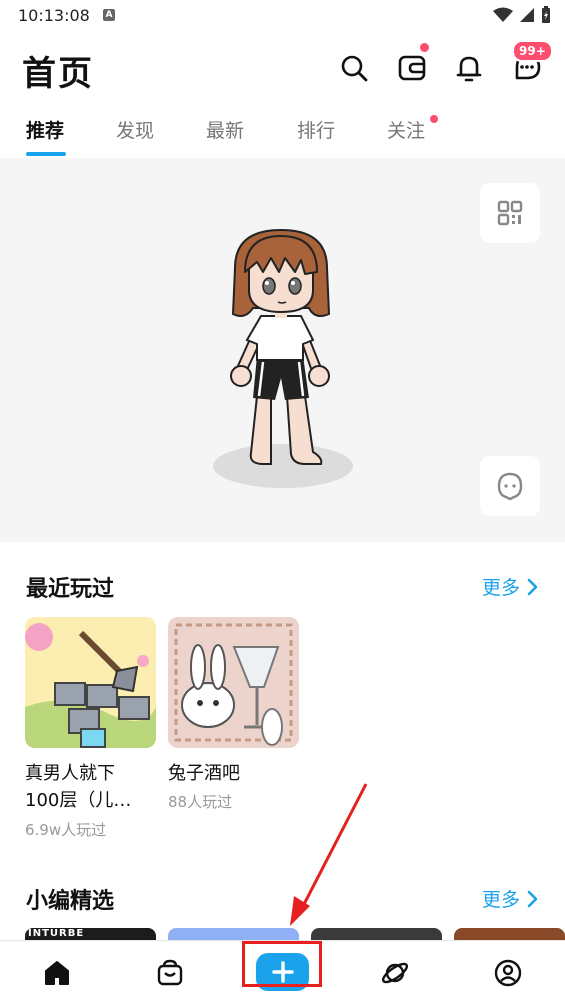  I want to click on active-tab-indicator, so click(46, 154).